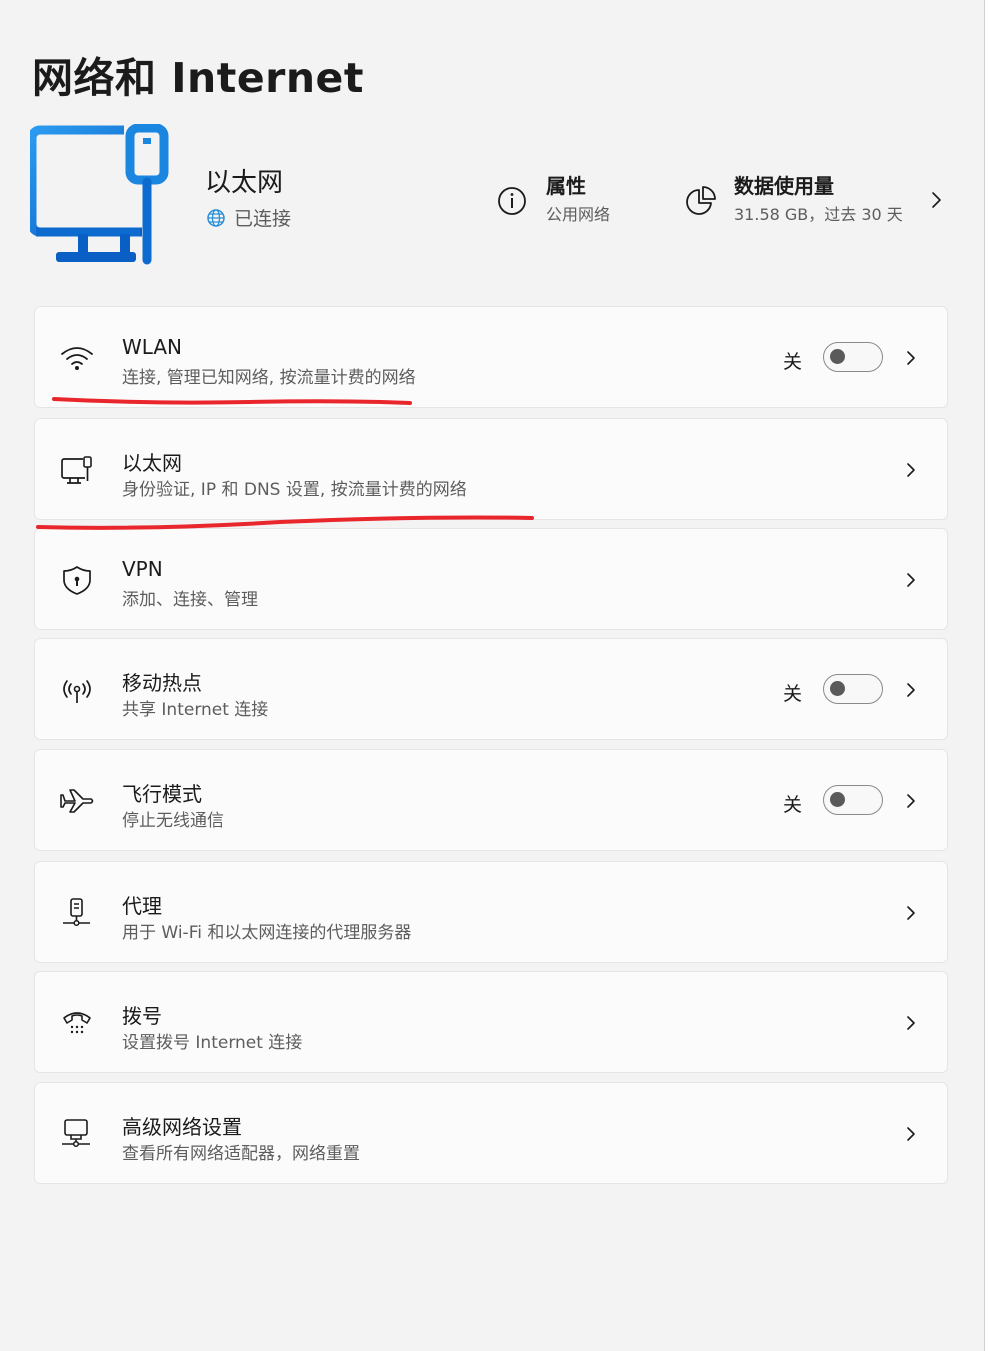  What do you see at coordinates (512, 201) in the screenshot?
I see `info-icon` at bounding box center [512, 201].